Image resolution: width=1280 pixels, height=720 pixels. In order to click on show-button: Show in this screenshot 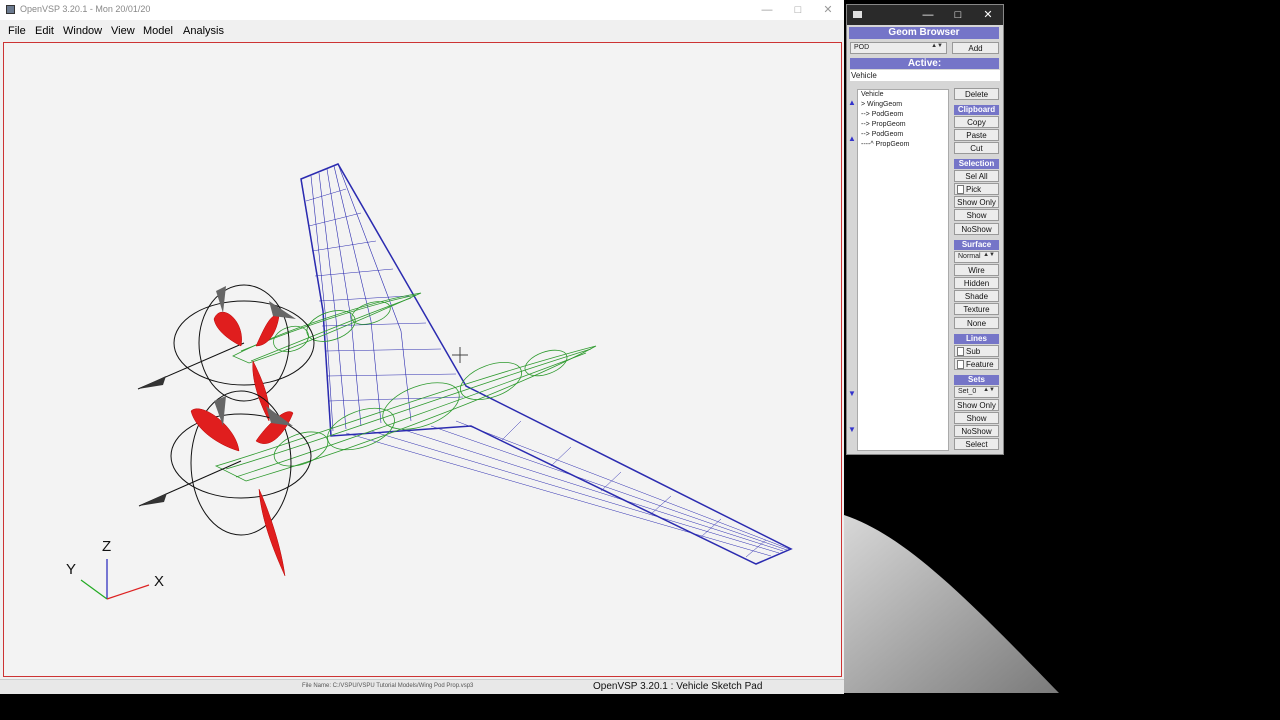, I will do `click(976, 215)`.